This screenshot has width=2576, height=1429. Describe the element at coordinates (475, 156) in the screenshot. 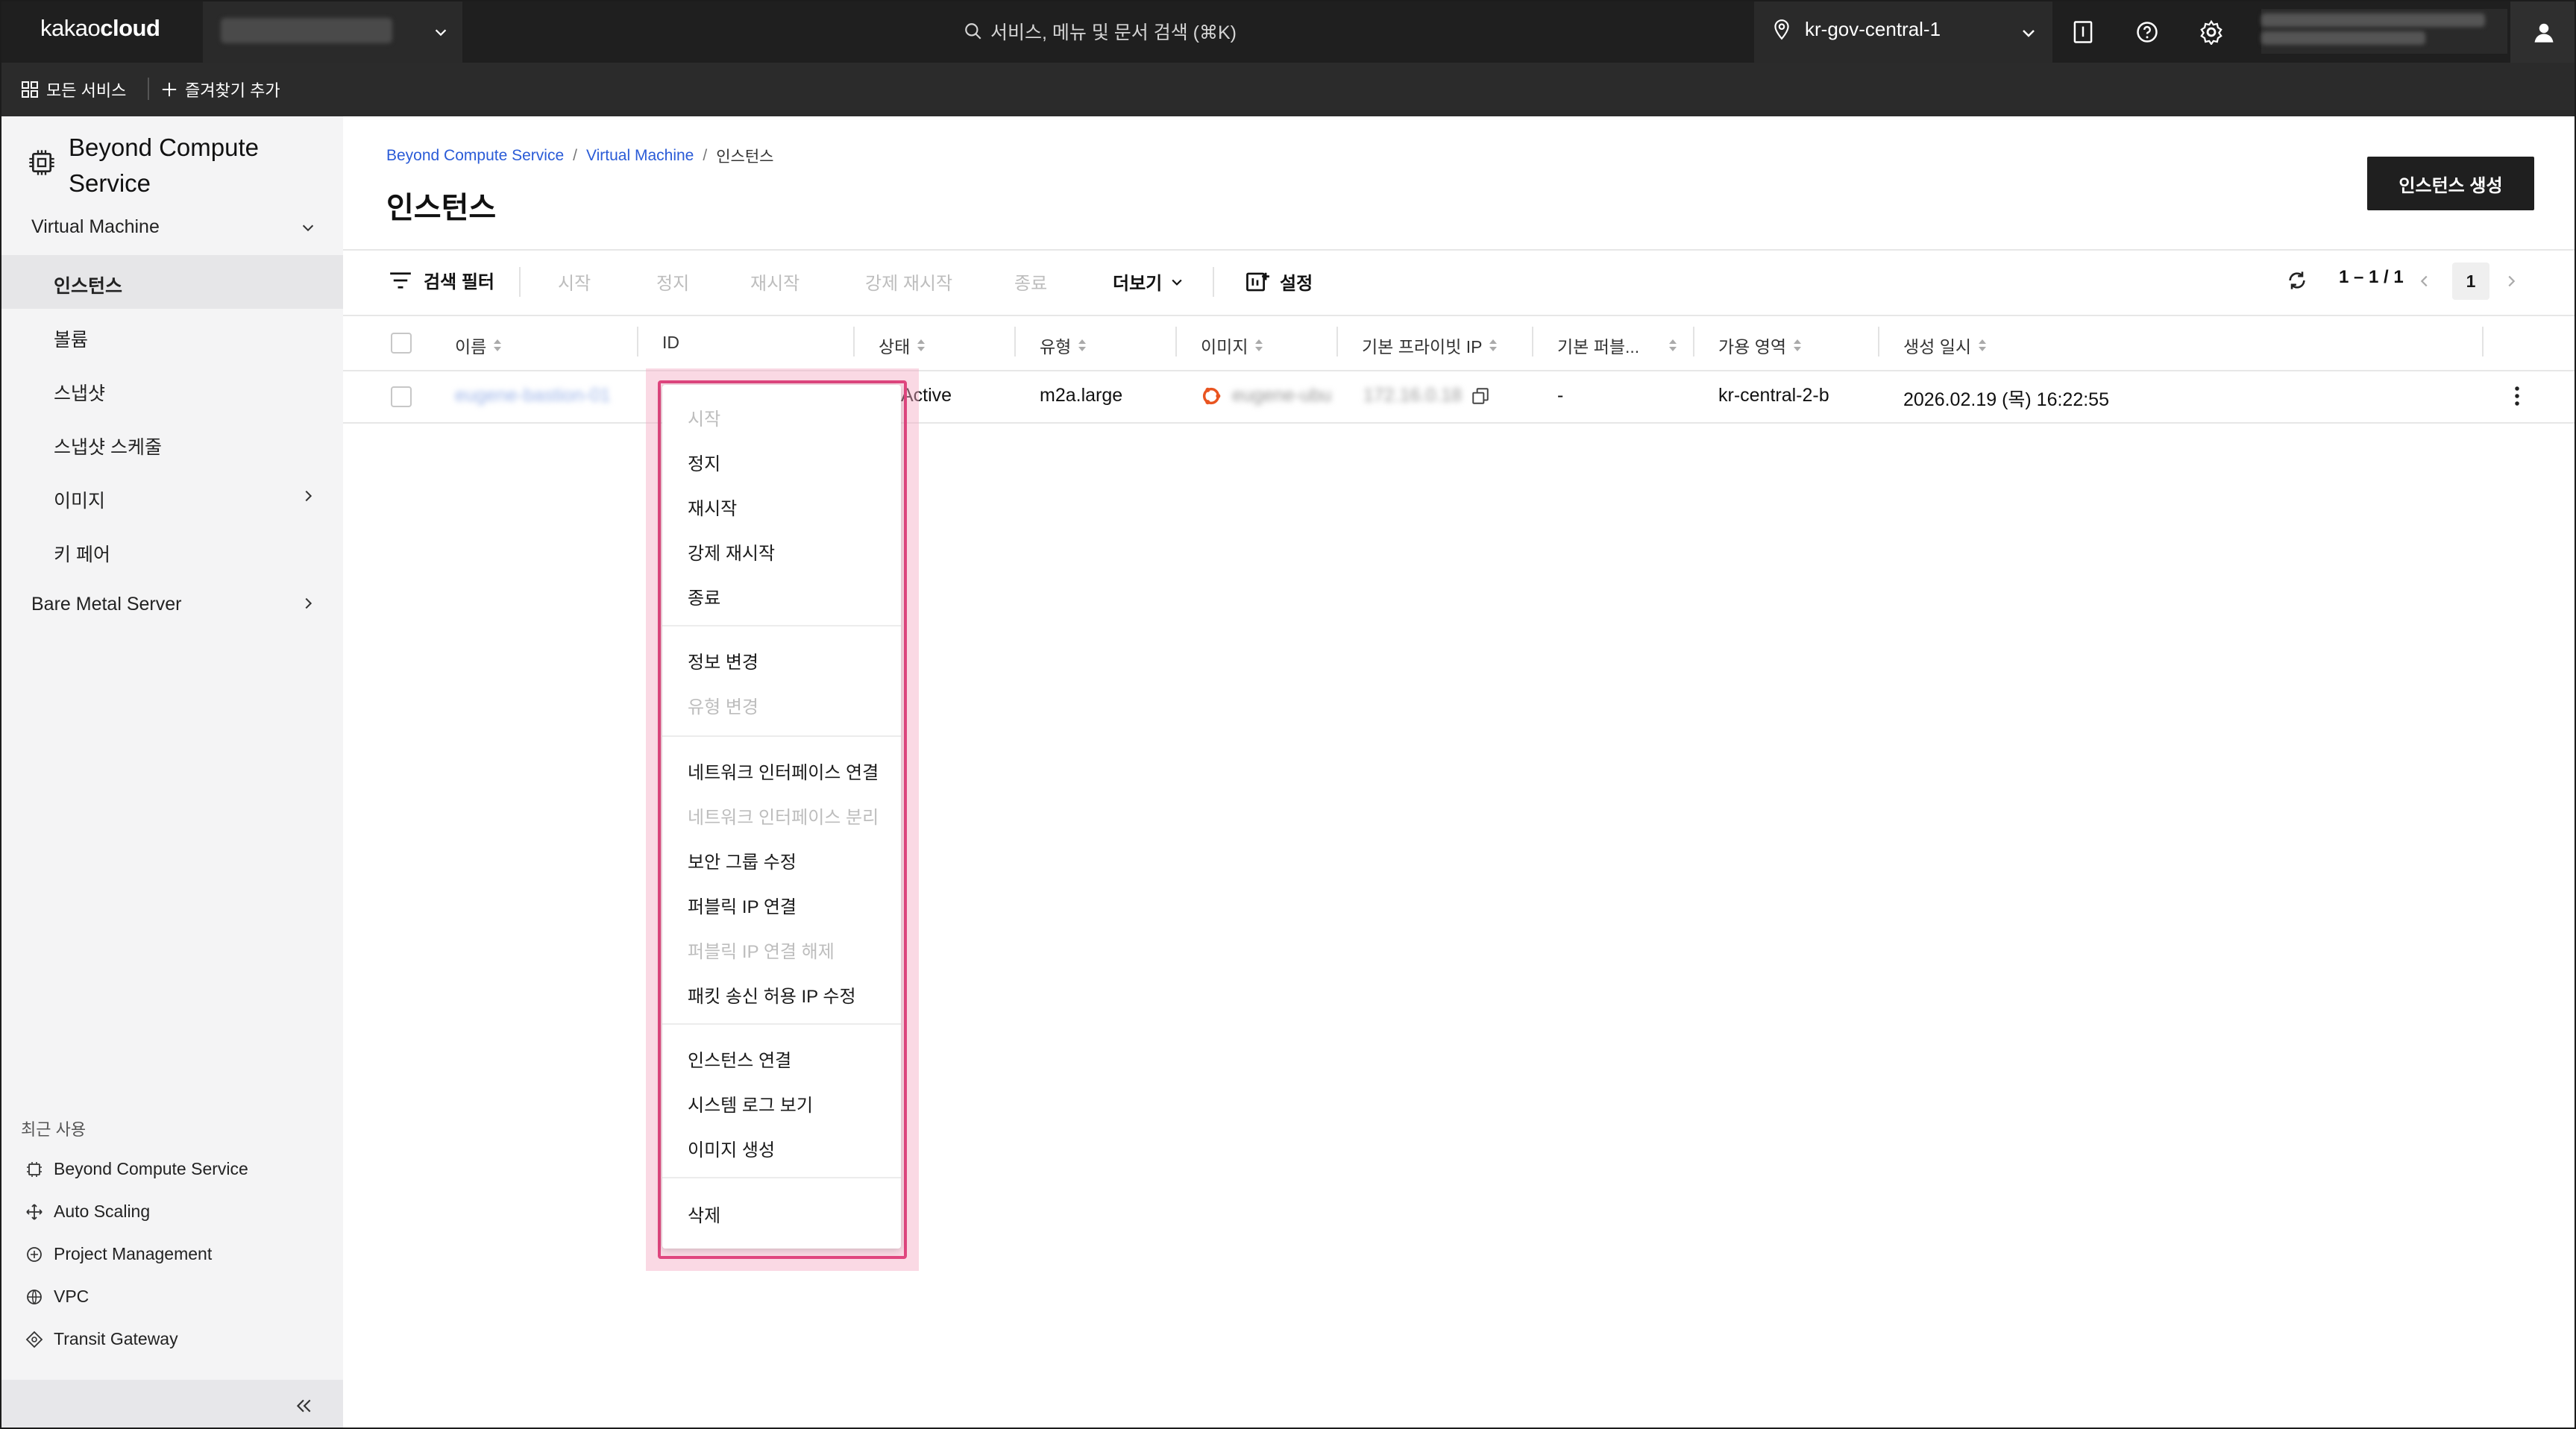

I see `breadcrumb-link: Beyond Compute Service` at that location.